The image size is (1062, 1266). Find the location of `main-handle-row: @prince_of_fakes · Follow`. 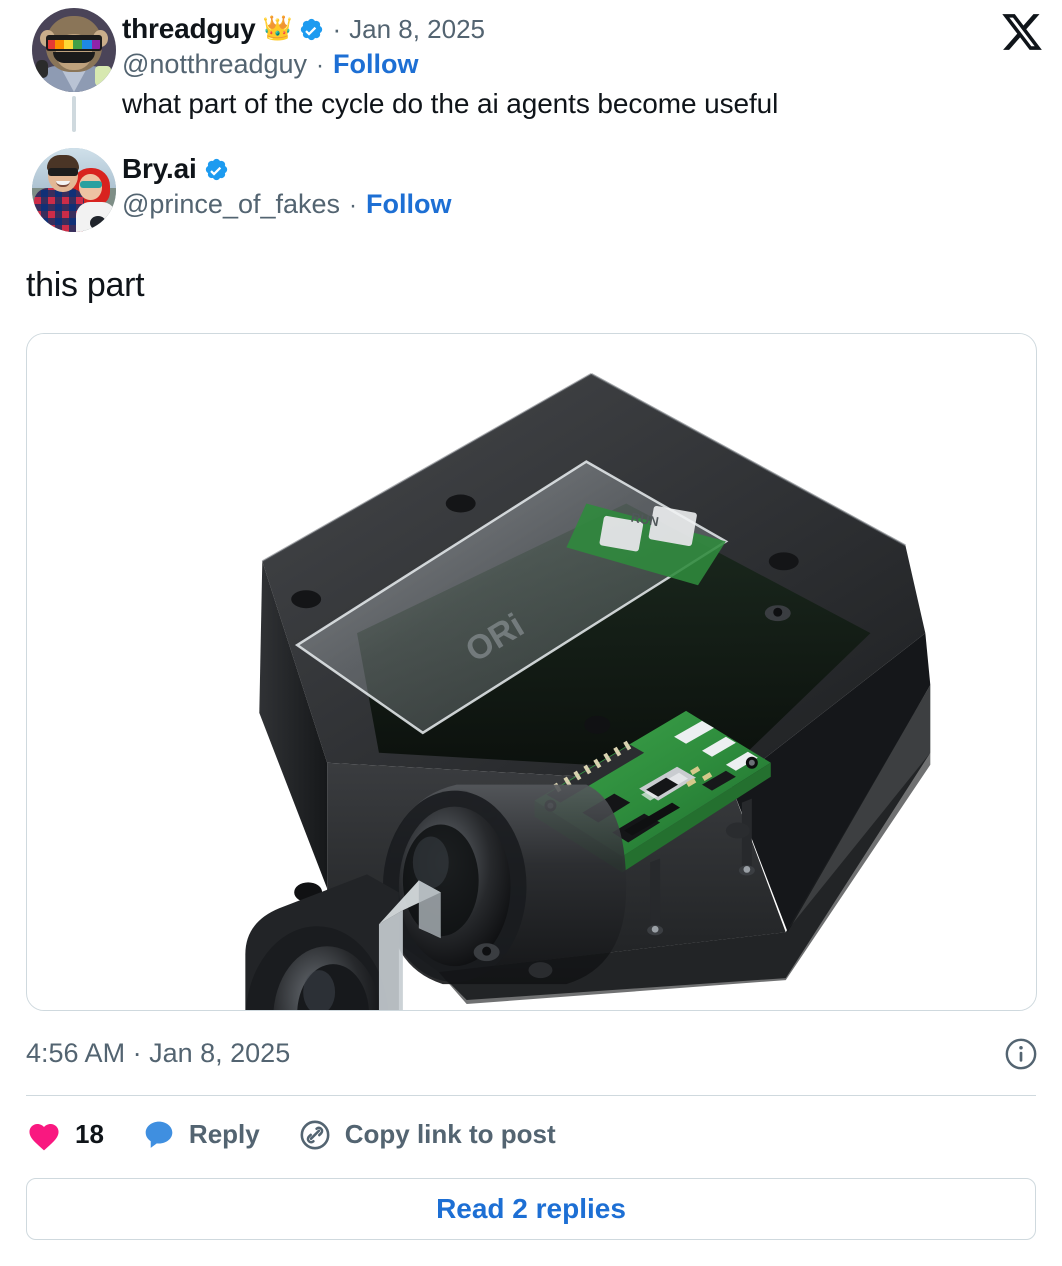

main-handle-row: @prince_of_fakes · Follow is located at coordinates (287, 204).